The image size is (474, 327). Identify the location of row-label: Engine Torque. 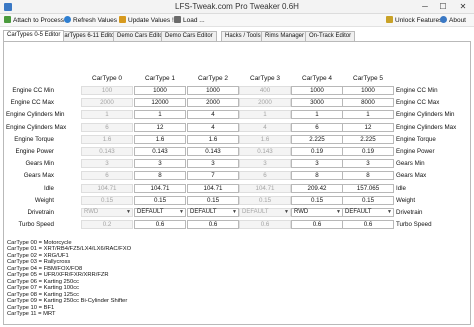
(34, 139).